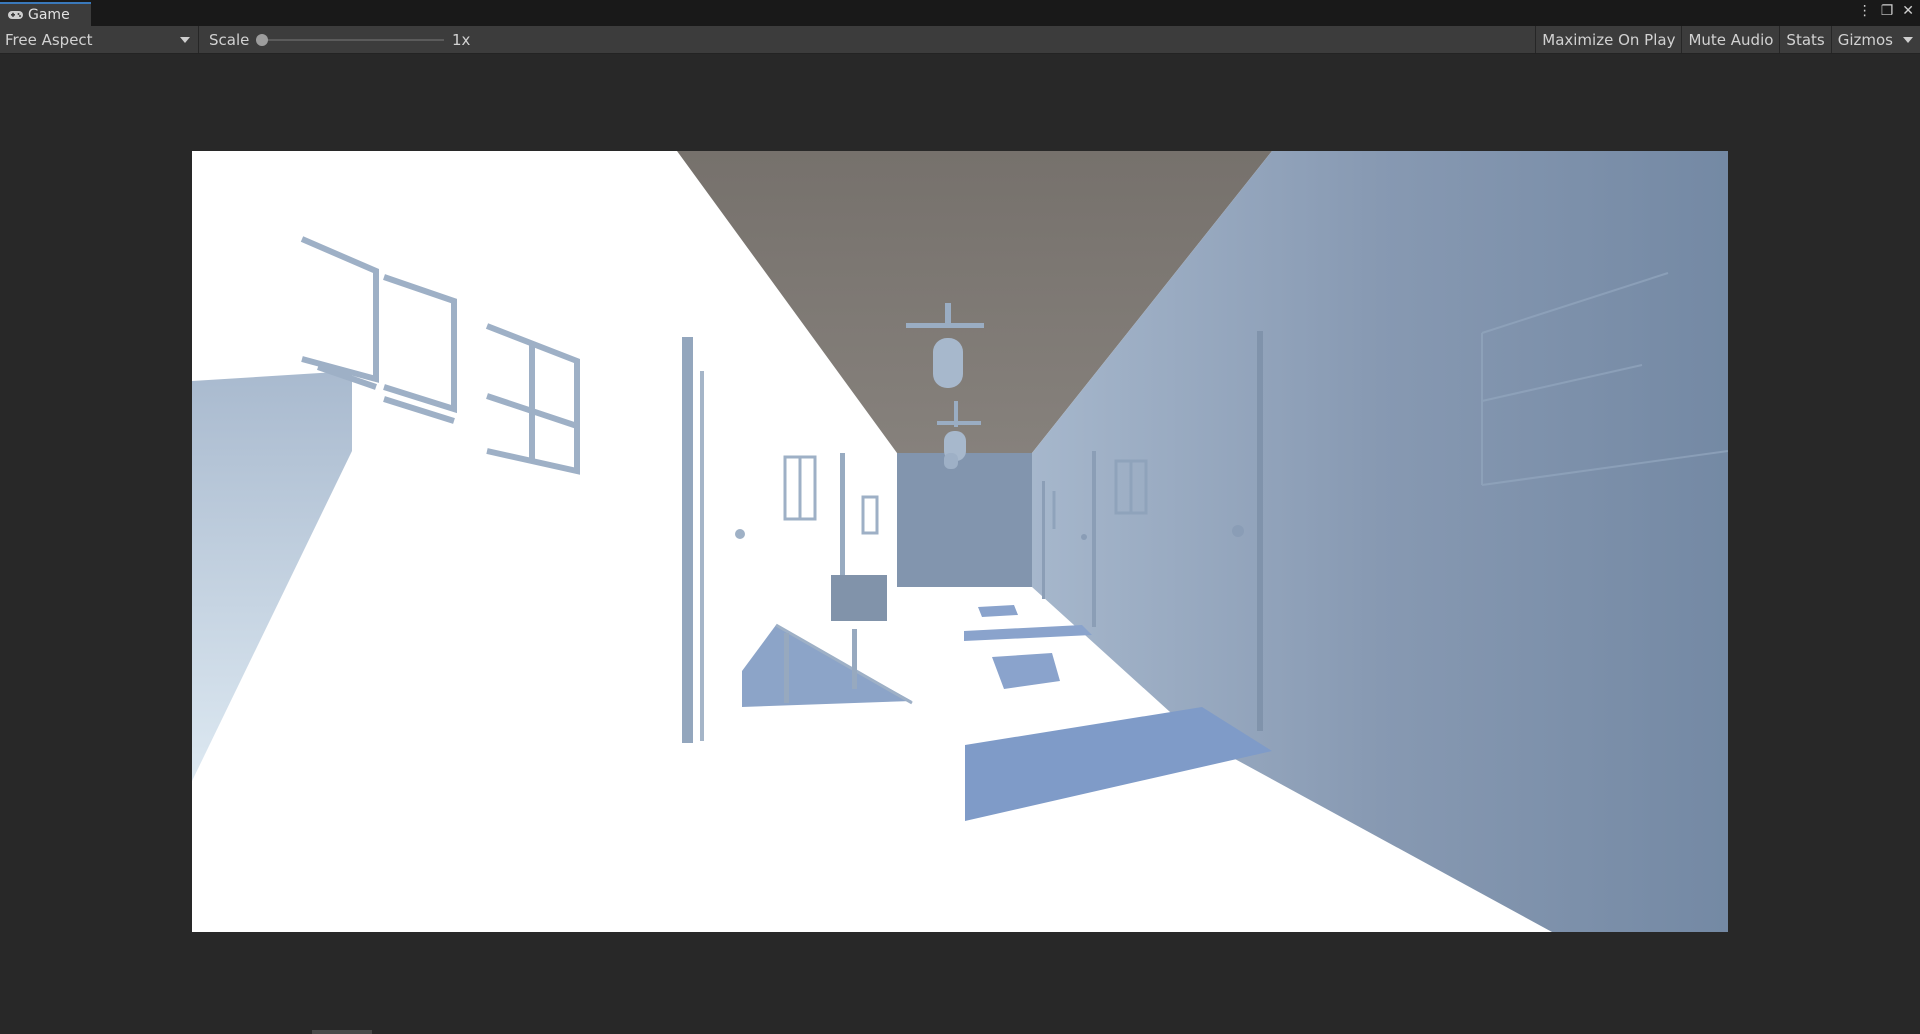  What do you see at coordinates (1864, 39) in the screenshot?
I see `gizmos-button: Gizmos` at bounding box center [1864, 39].